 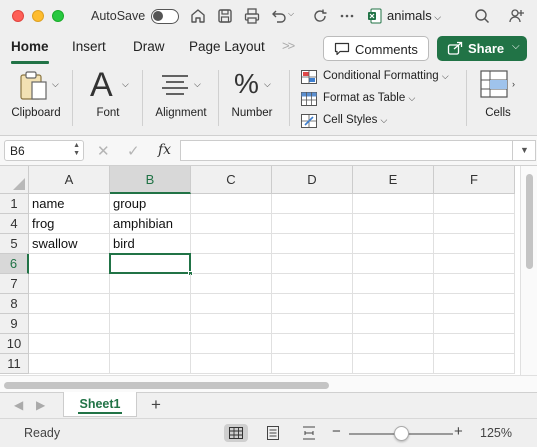 What do you see at coordinates (30, 46) in the screenshot?
I see `tab-home: Home` at bounding box center [30, 46].